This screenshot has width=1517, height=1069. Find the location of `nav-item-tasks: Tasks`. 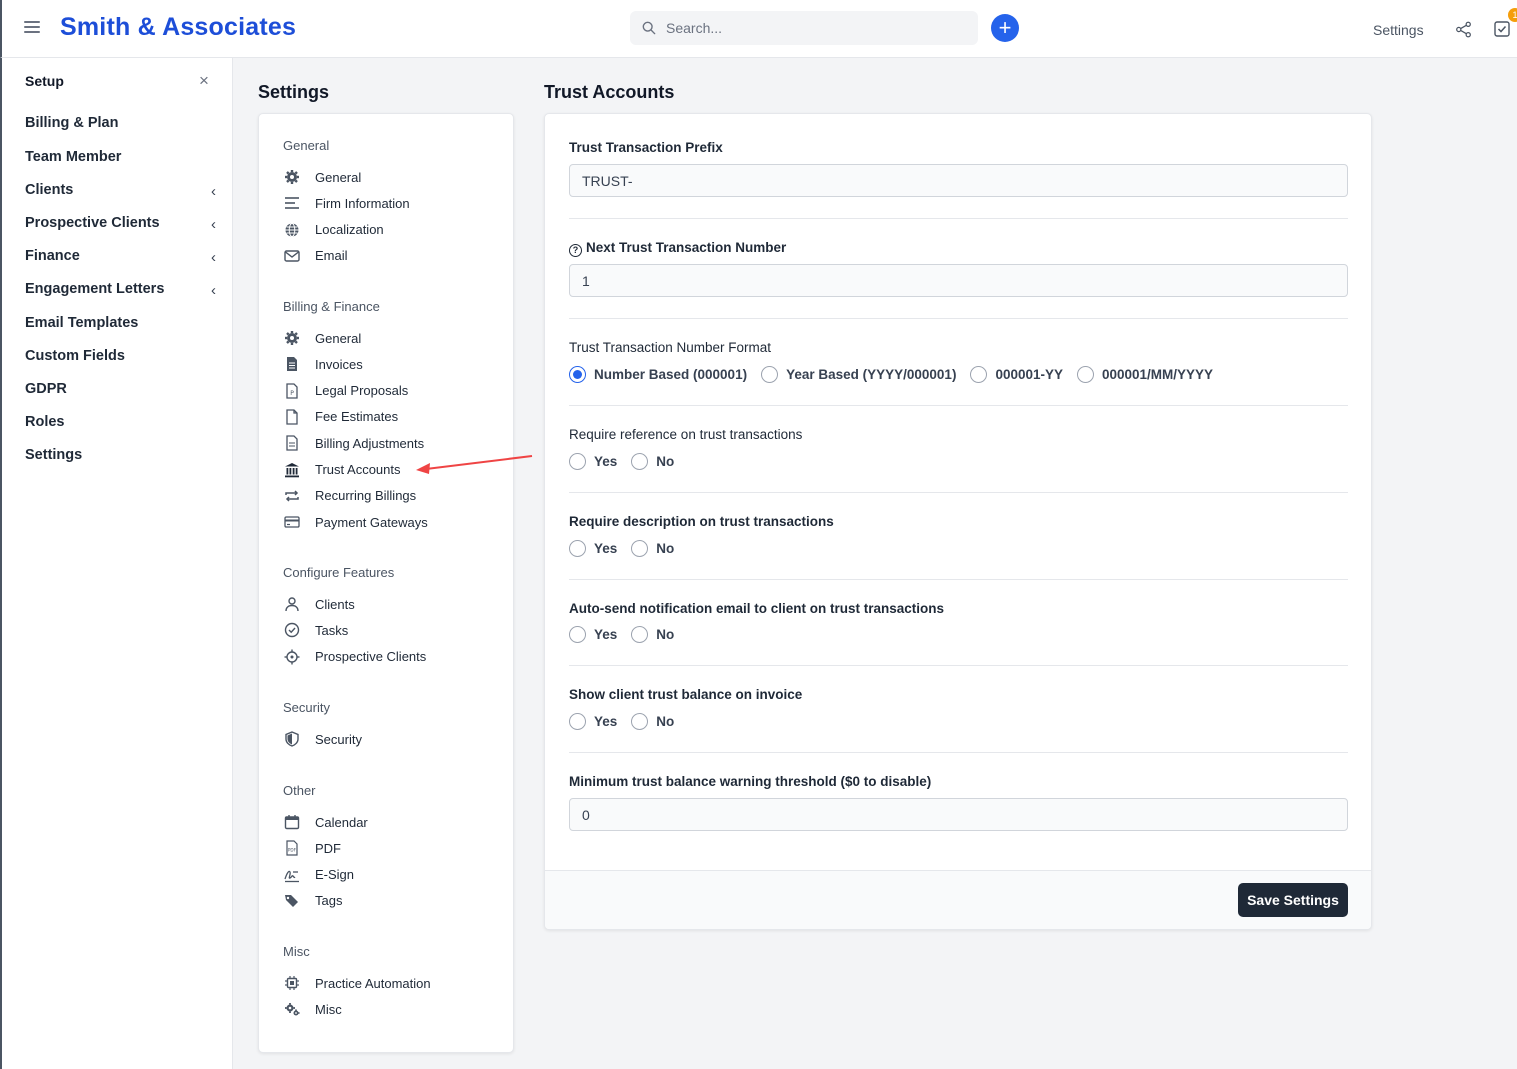

nav-item-tasks: Tasks is located at coordinates (315, 630).